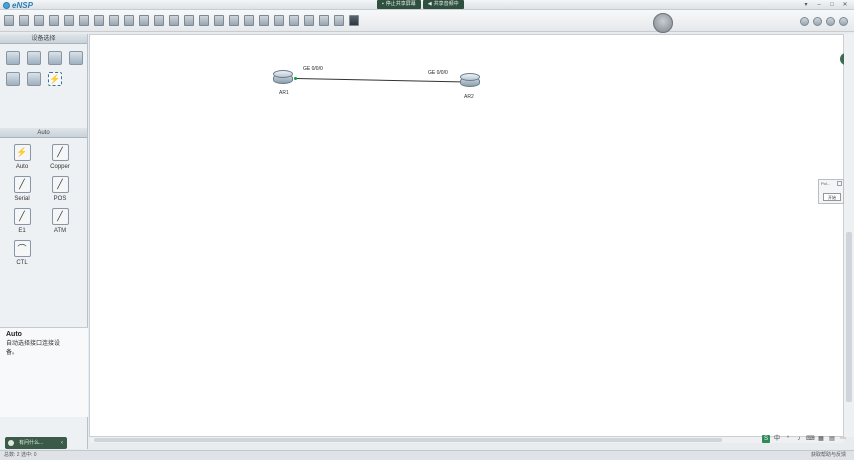  What do you see at coordinates (821, 439) in the screenshot?
I see `skin-icon: ▦` at bounding box center [821, 439].